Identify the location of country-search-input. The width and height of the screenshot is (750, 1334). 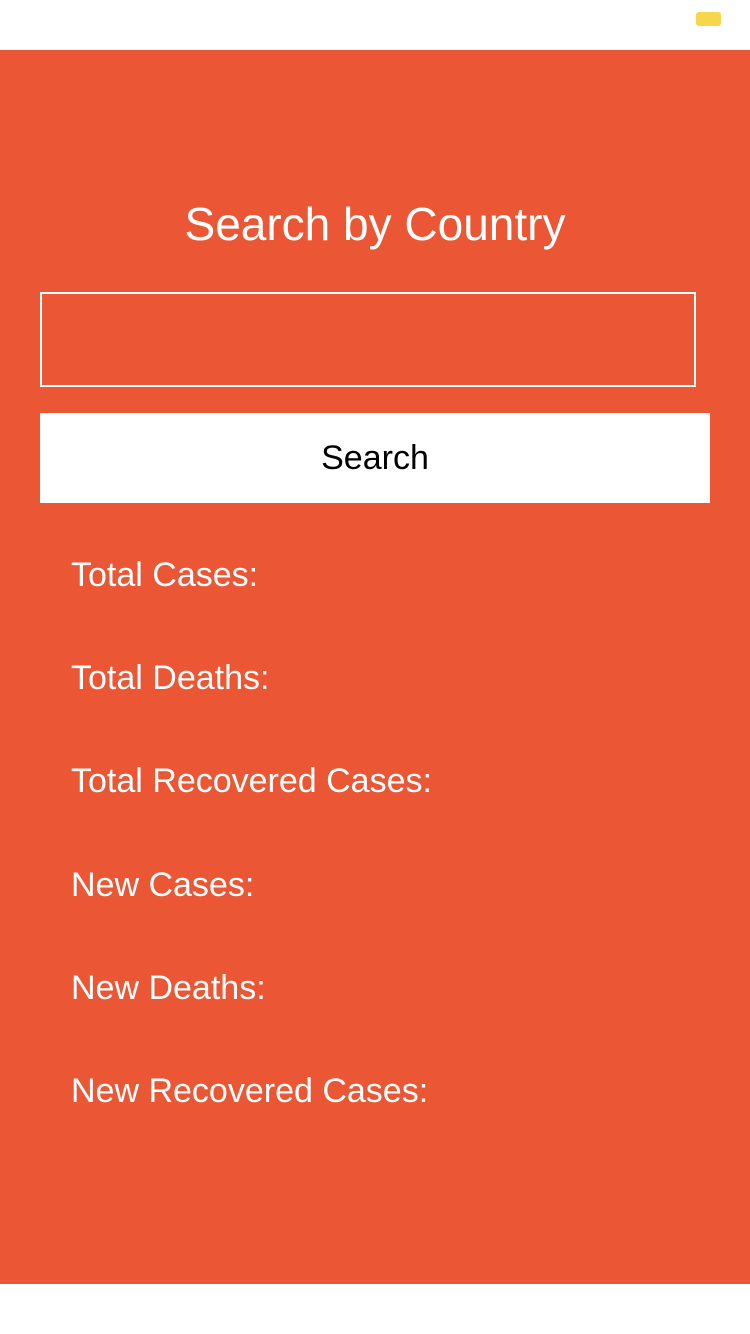
(368, 339).